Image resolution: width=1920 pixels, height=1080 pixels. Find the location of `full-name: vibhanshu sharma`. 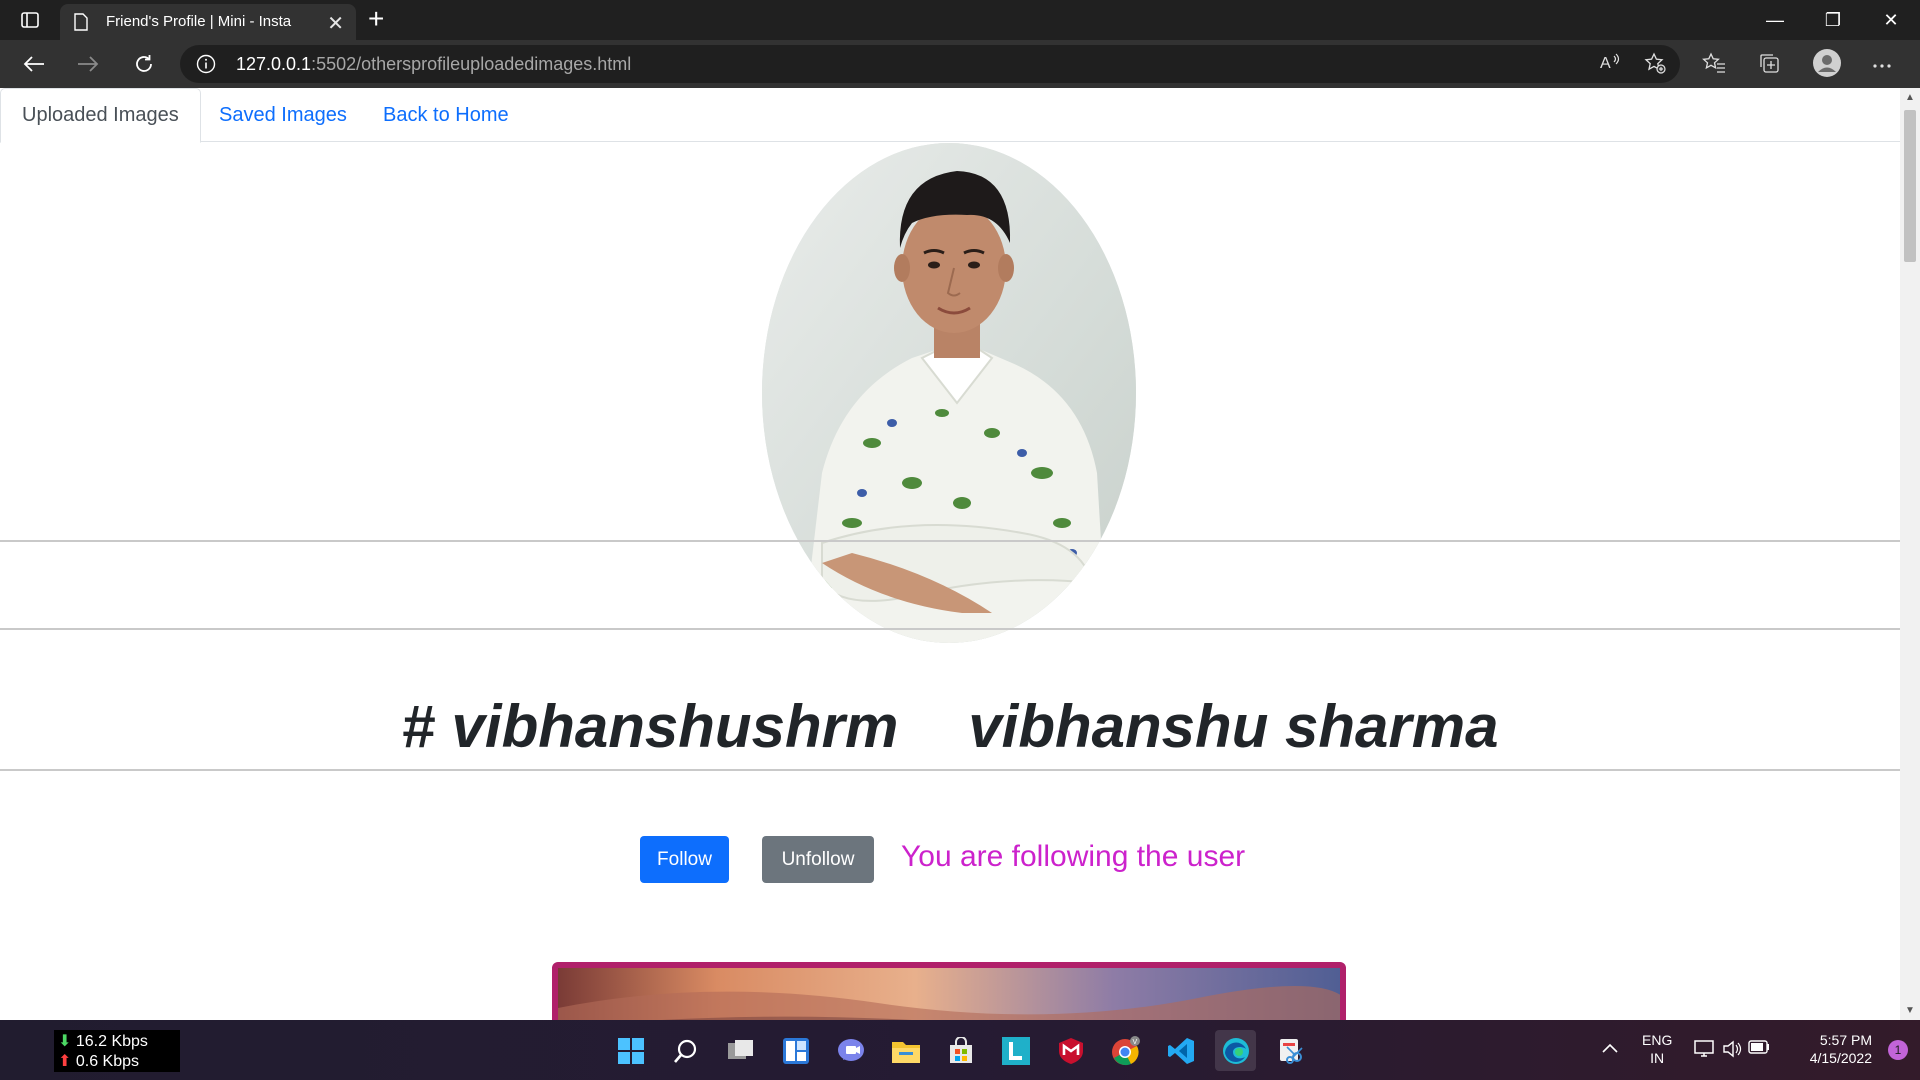

full-name: vibhanshu sharma is located at coordinates (1233, 726).